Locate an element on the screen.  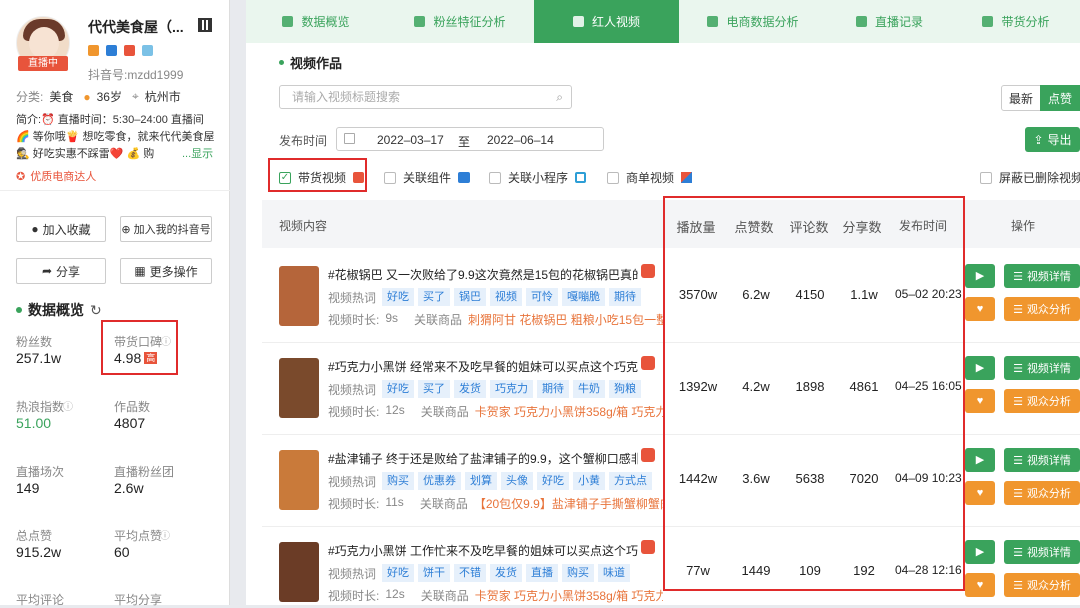
qr-code-icon is located at coordinates (205, 25).